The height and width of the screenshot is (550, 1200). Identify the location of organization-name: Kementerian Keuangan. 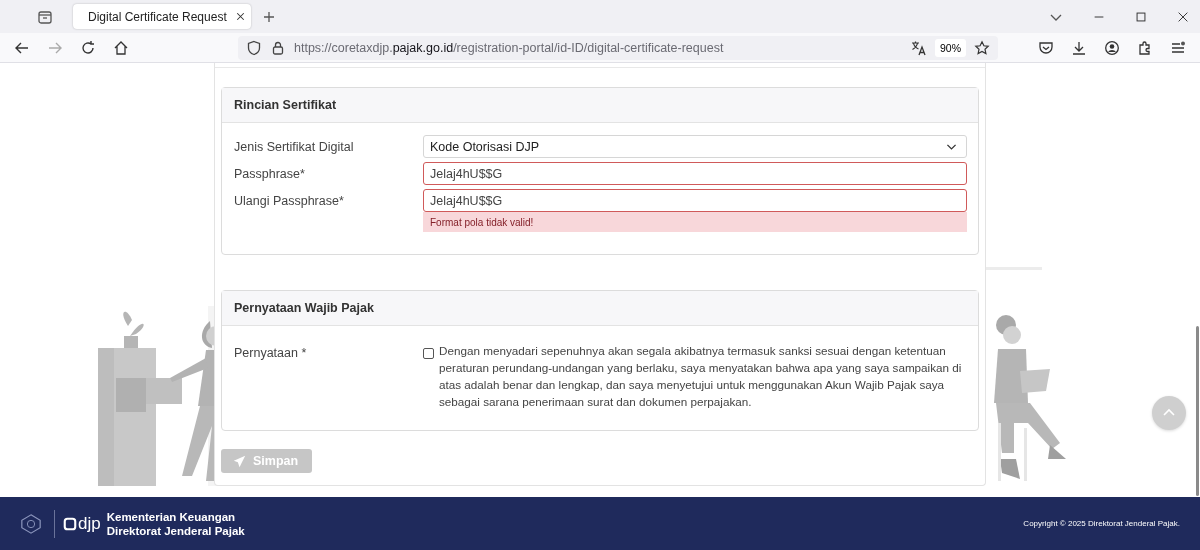
(171, 516).